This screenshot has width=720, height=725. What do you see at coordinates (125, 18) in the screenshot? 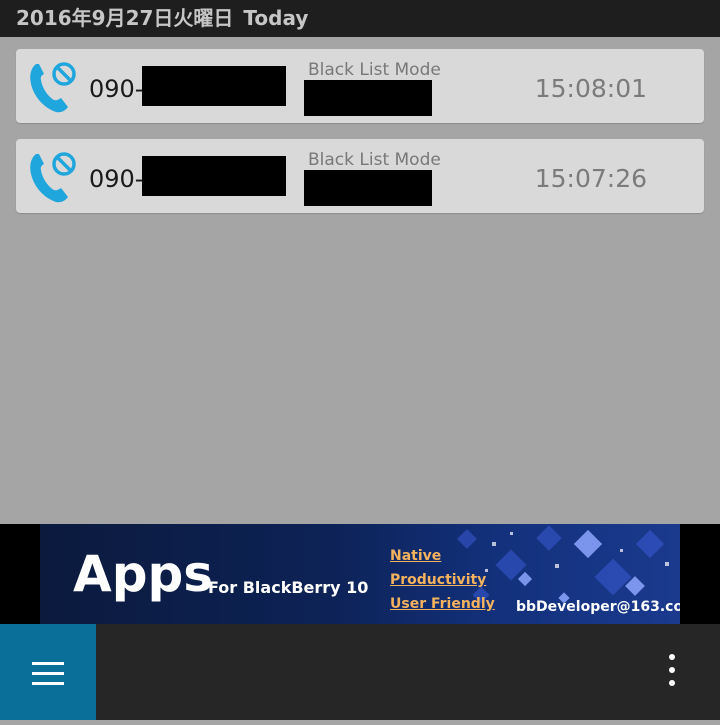
I see `date-label: 2016年9月27日火曜日` at bounding box center [125, 18].